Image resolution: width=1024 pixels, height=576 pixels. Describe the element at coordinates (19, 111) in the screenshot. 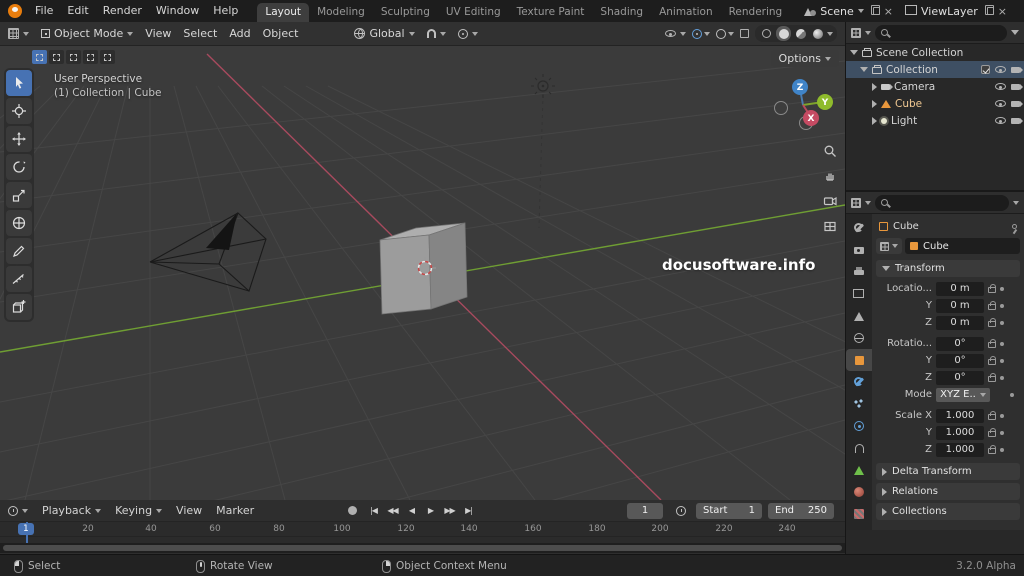

I see `cursor-tool` at that location.